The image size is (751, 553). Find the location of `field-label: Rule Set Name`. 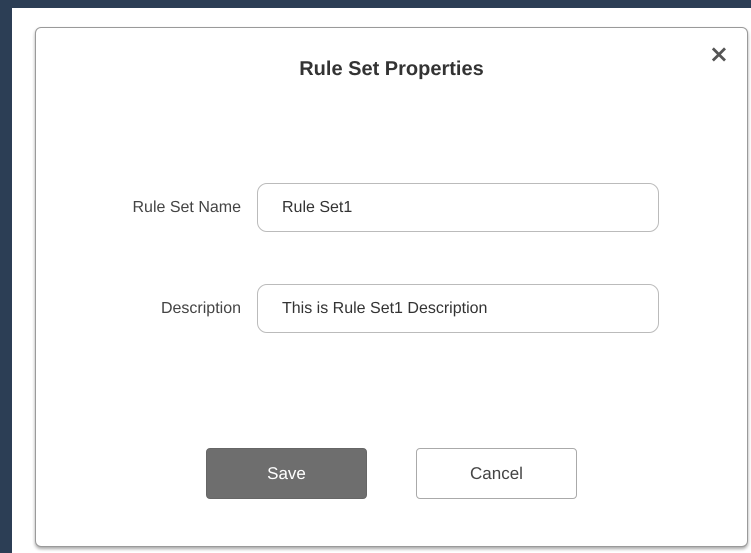

field-label: Rule Set Name is located at coordinates (187, 207).